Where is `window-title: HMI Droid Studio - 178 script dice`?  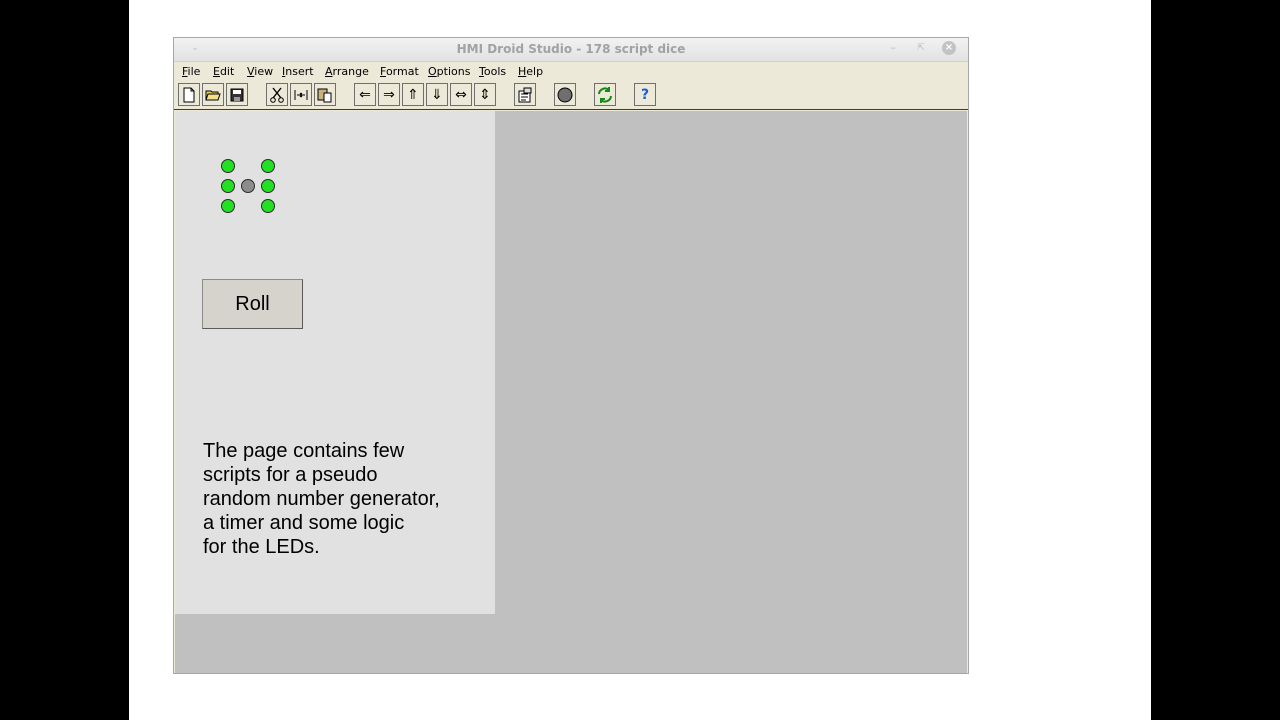
window-title: HMI Droid Studio - 178 script dice is located at coordinates (571, 49).